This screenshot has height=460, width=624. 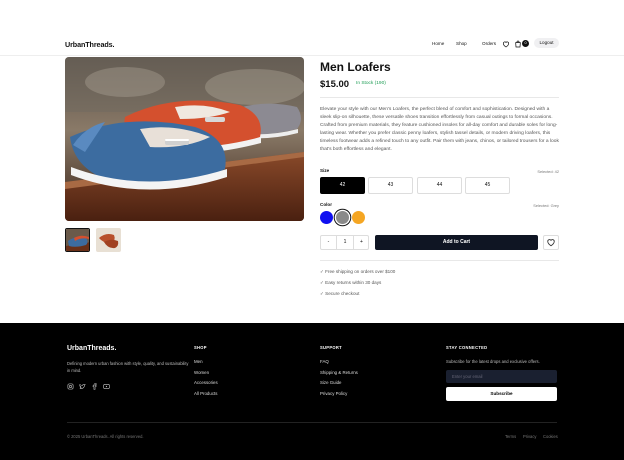 I want to click on quantity-value: 1, so click(x=345, y=242).